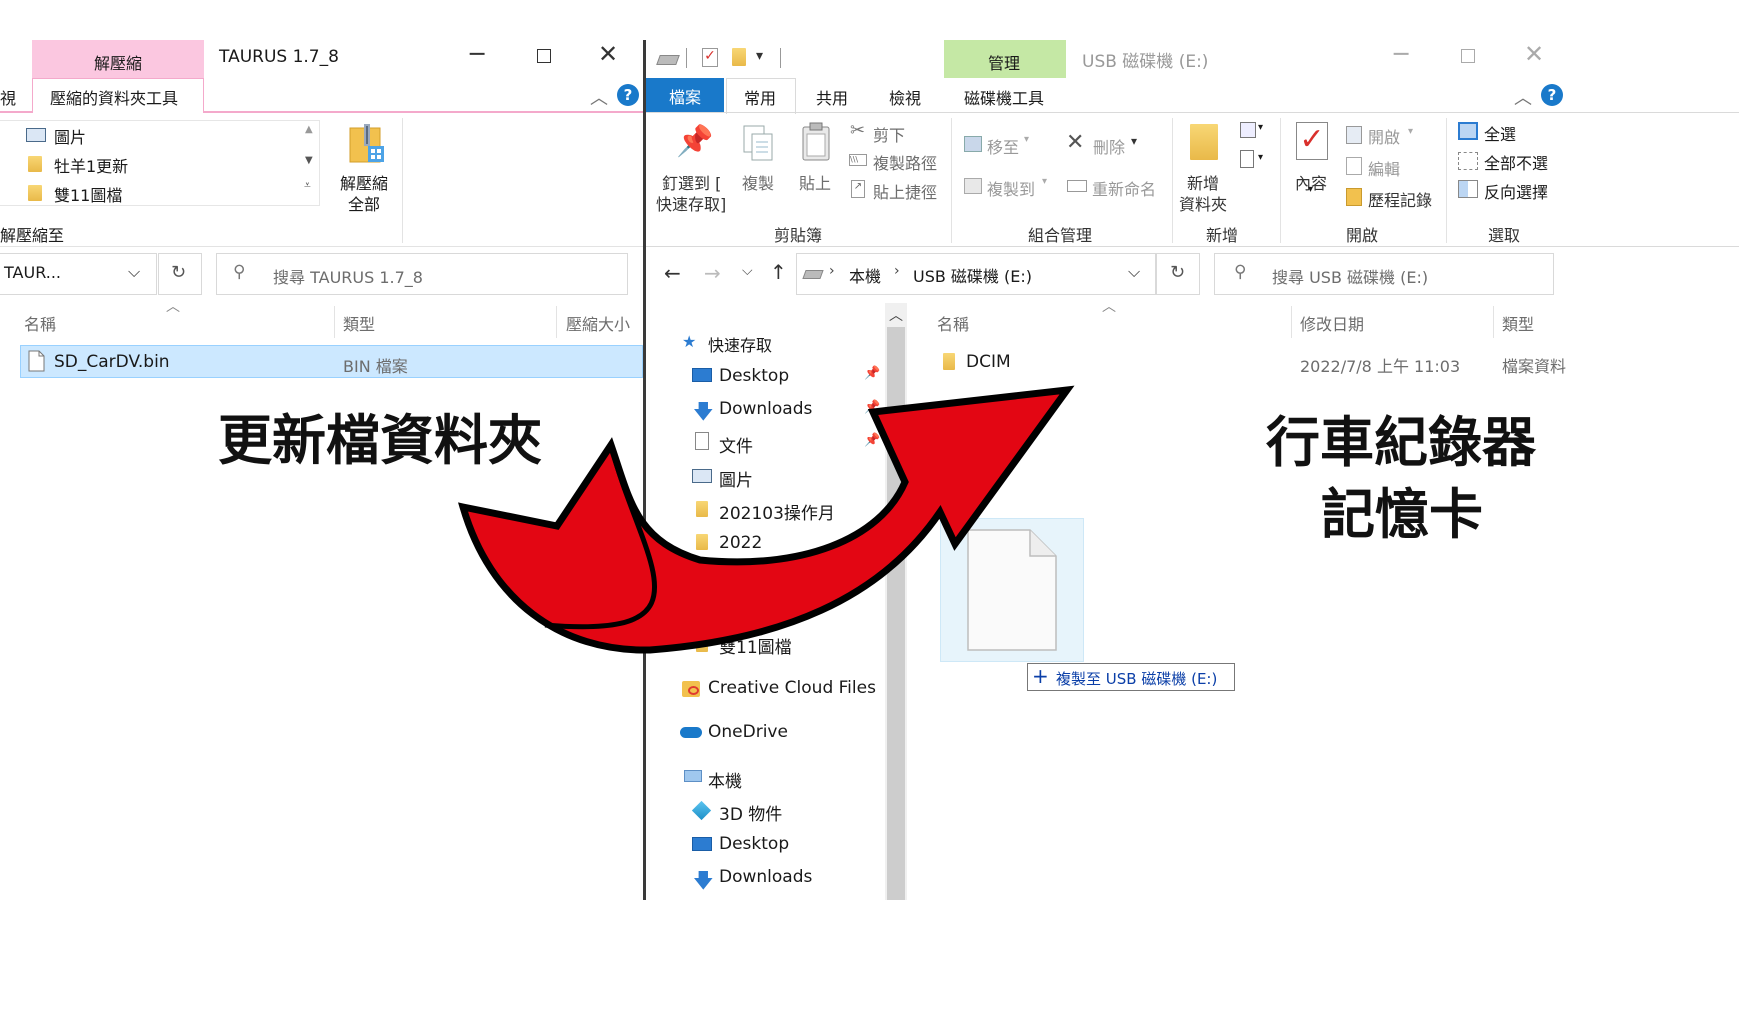 The width and height of the screenshot is (1739, 1031). I want to click on red-arrow-shape, so click(766, 519).